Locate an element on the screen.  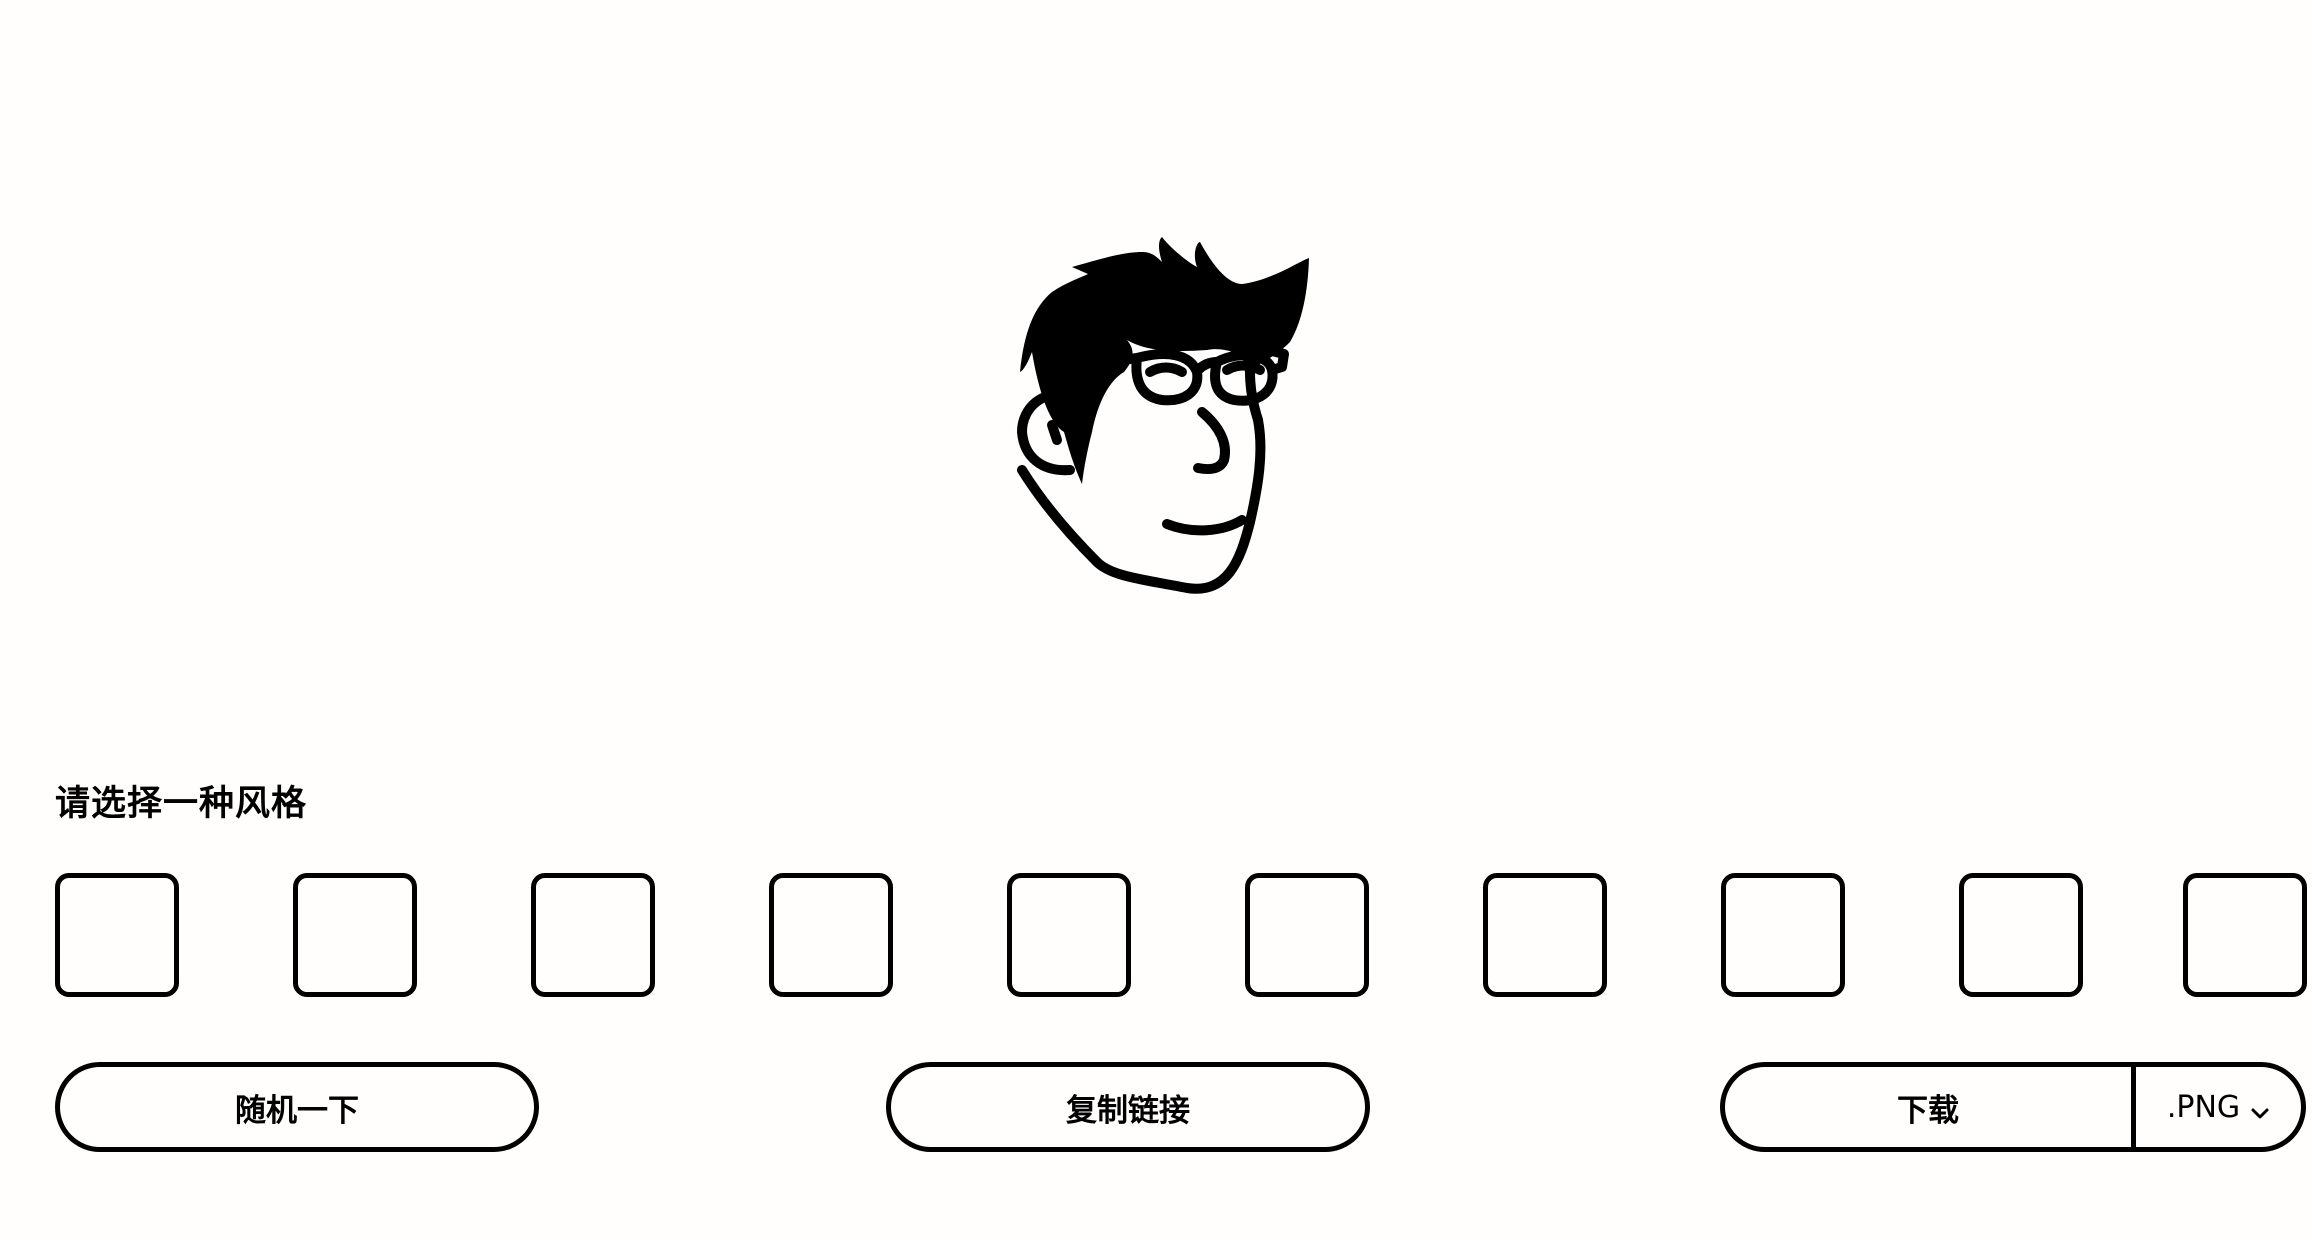
style-picker-title: 请选择一种风格 is located at coordinates (181, 804).